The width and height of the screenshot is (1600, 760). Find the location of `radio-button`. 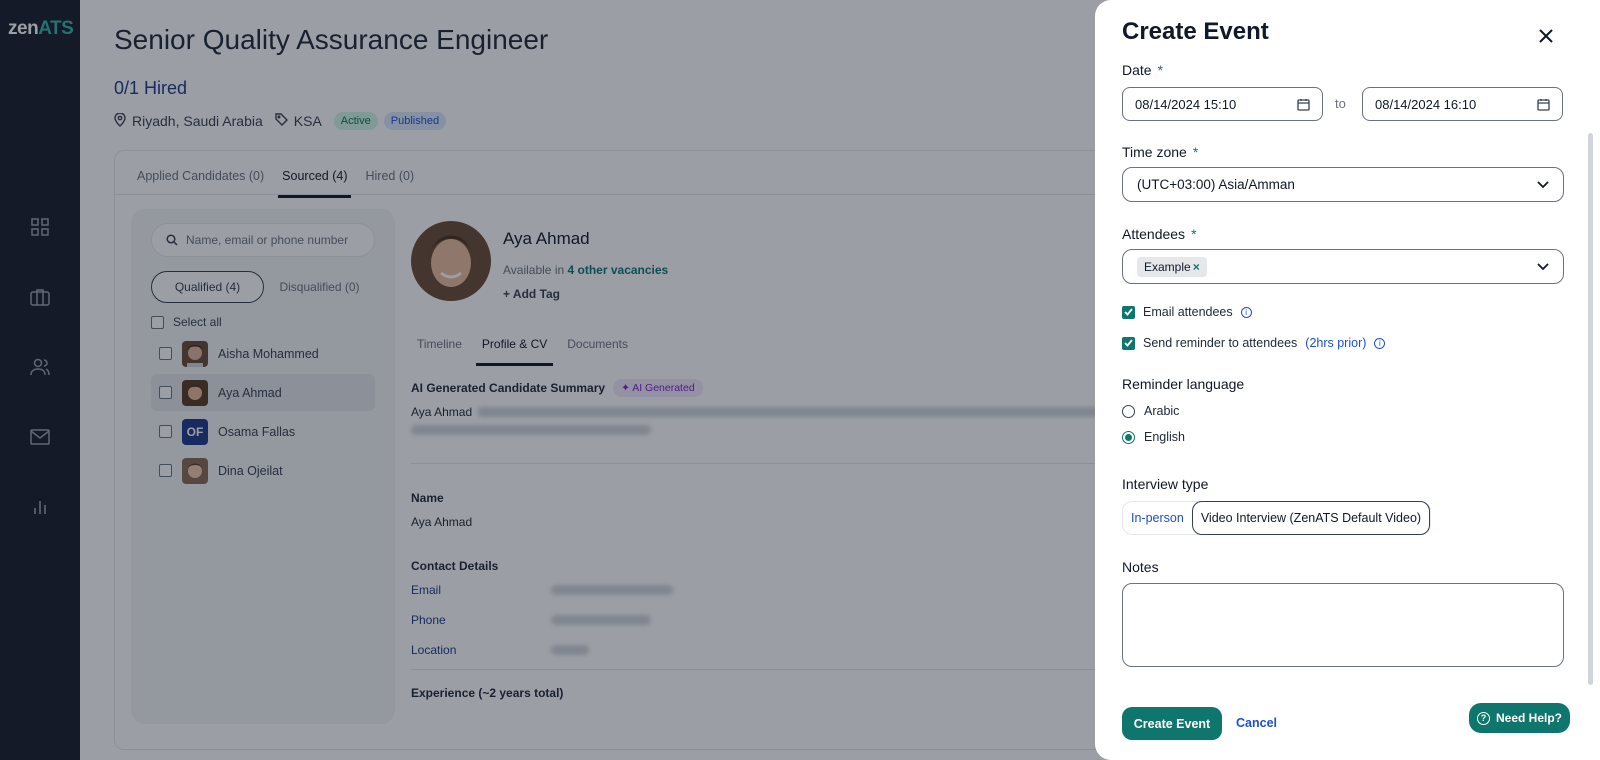

radio-button is located at coordinates (1128, 411).